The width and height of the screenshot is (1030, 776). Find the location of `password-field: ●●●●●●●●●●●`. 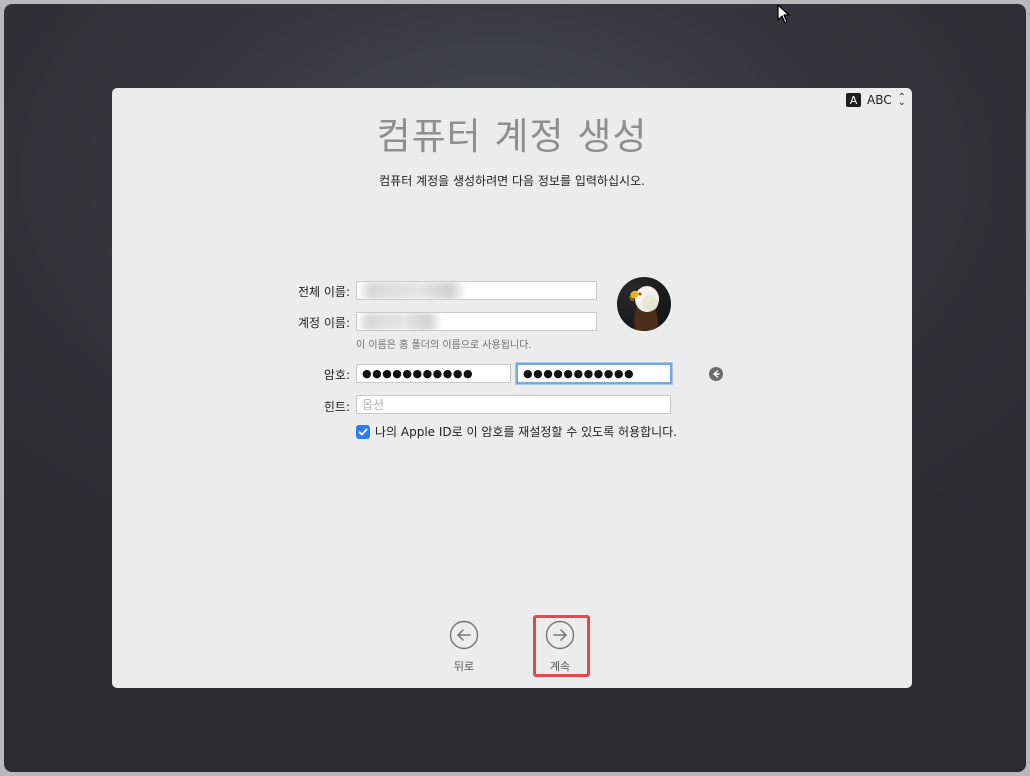

password-field: ●●●●●●●●●●● is located at coordinates (433, 373).